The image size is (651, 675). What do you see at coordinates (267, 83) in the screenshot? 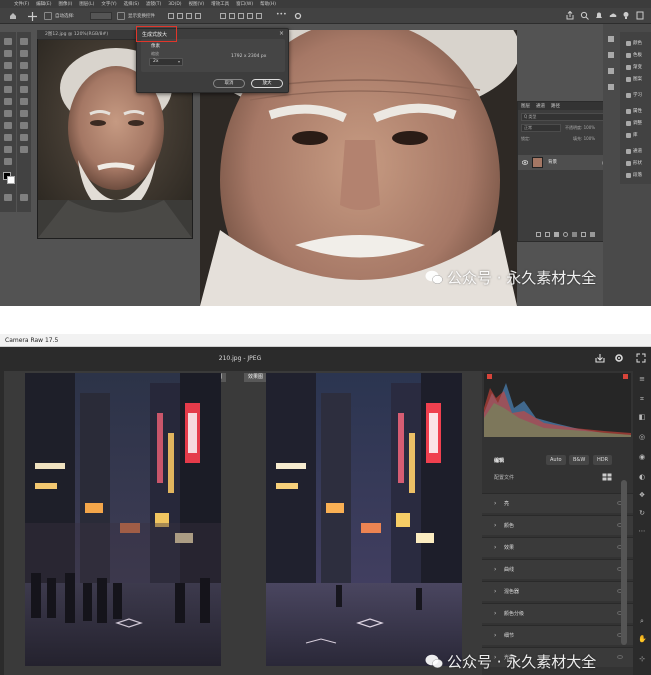
I see `upscale-button: 放大` at bounding box center [267, 83].